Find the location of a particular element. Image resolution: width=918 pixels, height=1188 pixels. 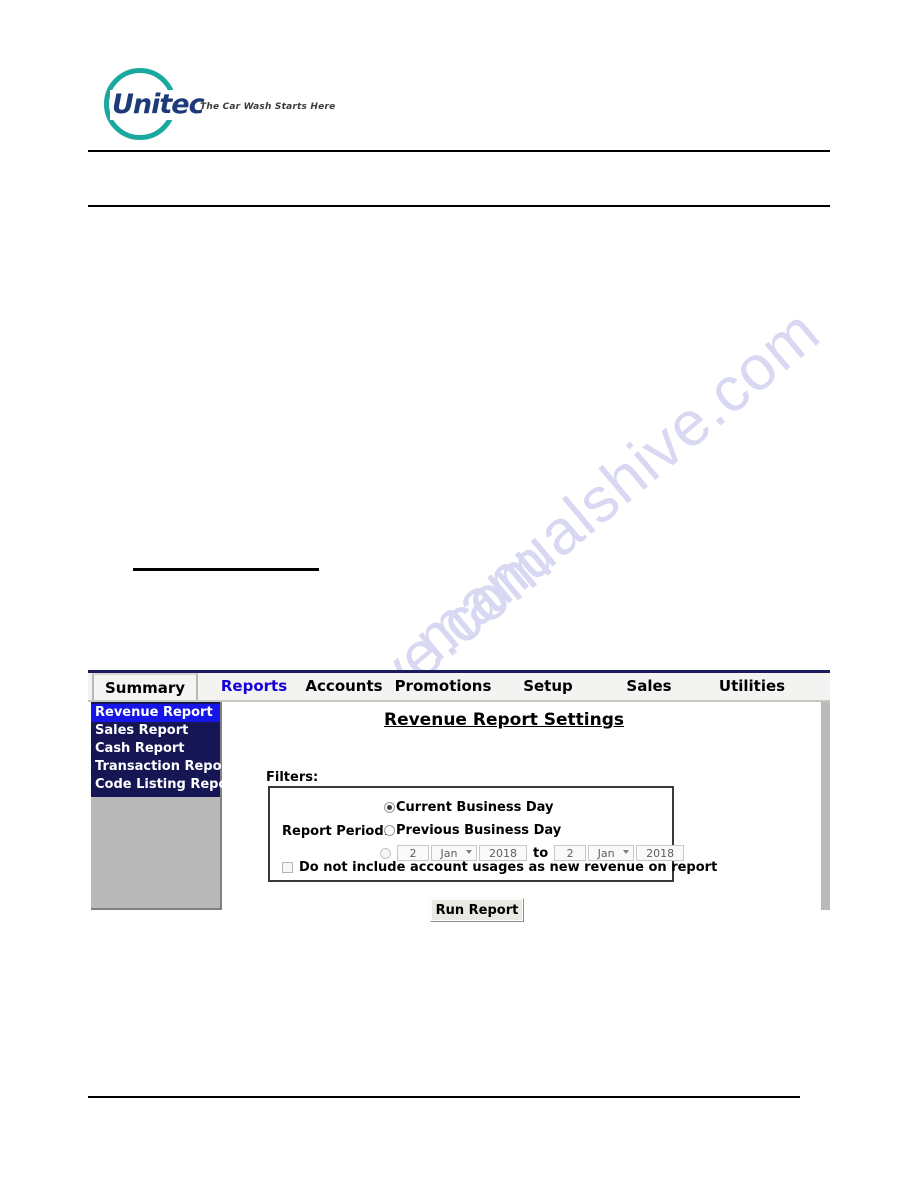

footer-divider is located at coordinates (444, 1097).